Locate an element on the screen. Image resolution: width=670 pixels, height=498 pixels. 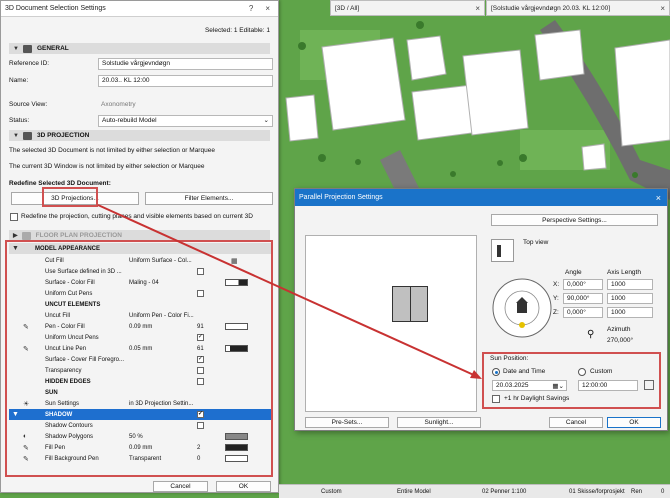
table-row: ✎ Uncut Line Pen 0.05 mm 61 is located at coordinates (140, 348).